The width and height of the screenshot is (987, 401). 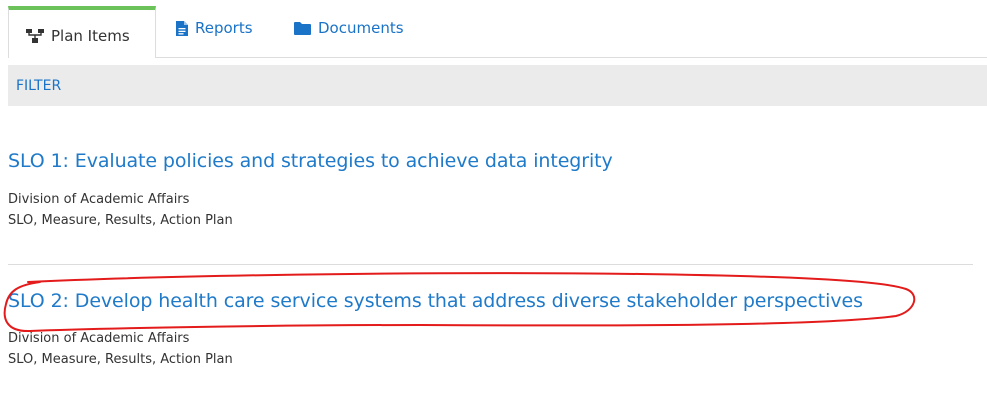 What do you see at coordinates (38, 86) in the screenshot?
I see `filter-toggle: FILTER` at bounding box center [38, 86].